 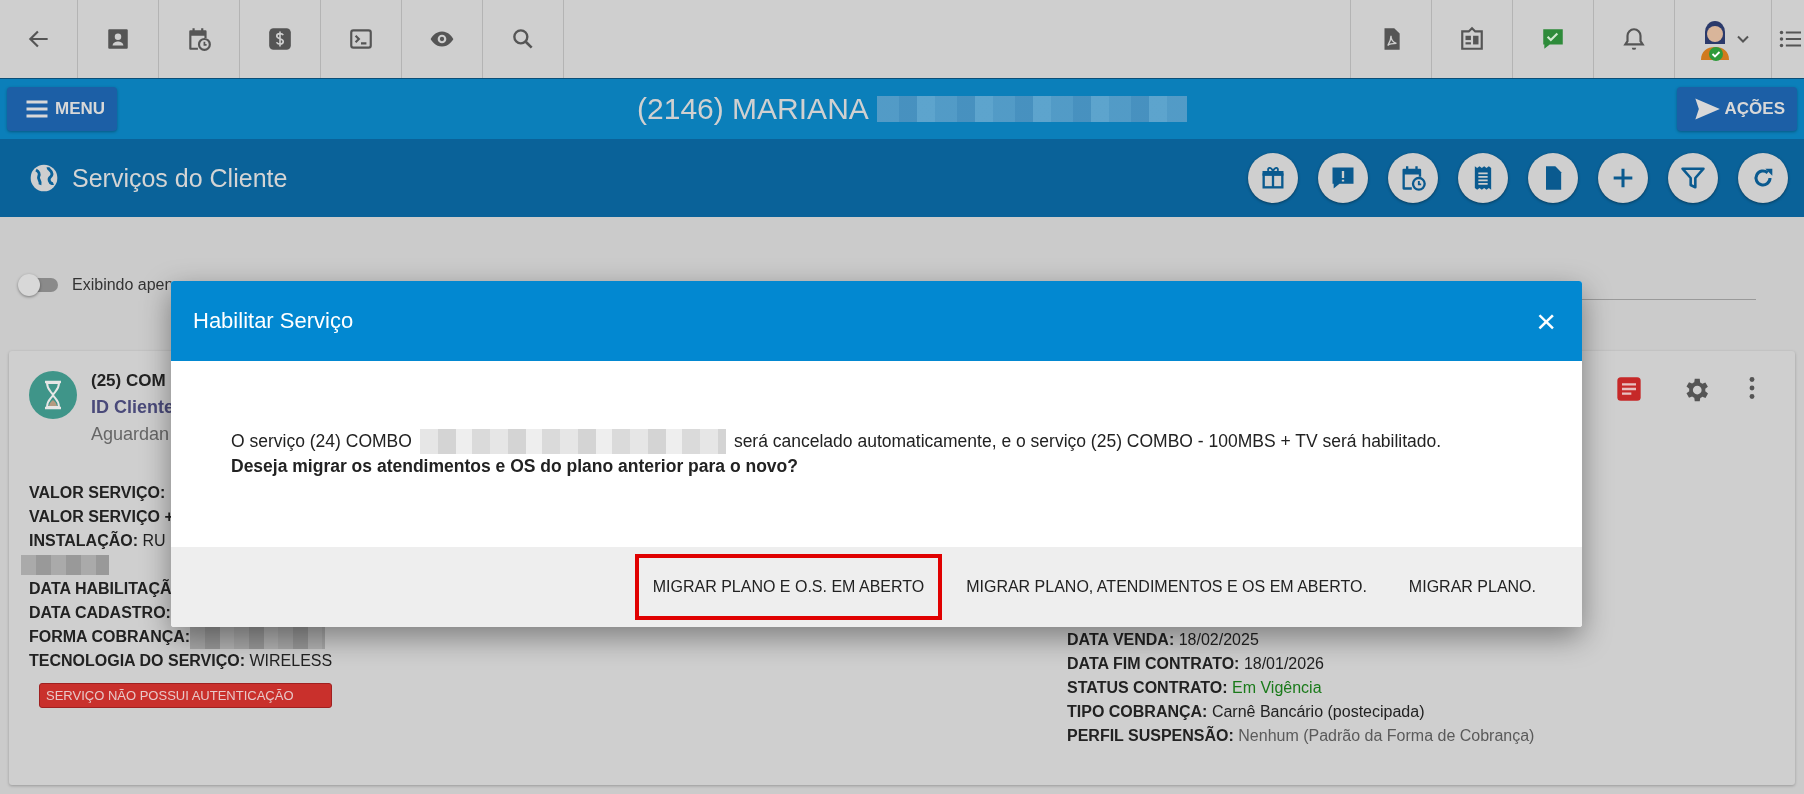 I want to click on field-text: STATUS CONTRATO: Em Vigência, so click(x=1194, y=688).